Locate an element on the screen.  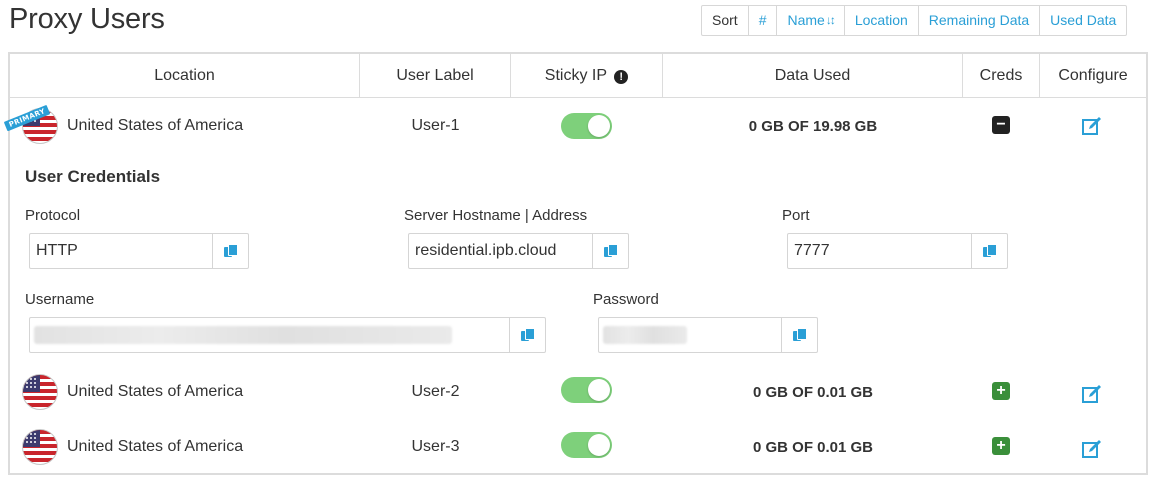
sort-by-used-data-button: Used Data is located at coordinates (1083, 20).